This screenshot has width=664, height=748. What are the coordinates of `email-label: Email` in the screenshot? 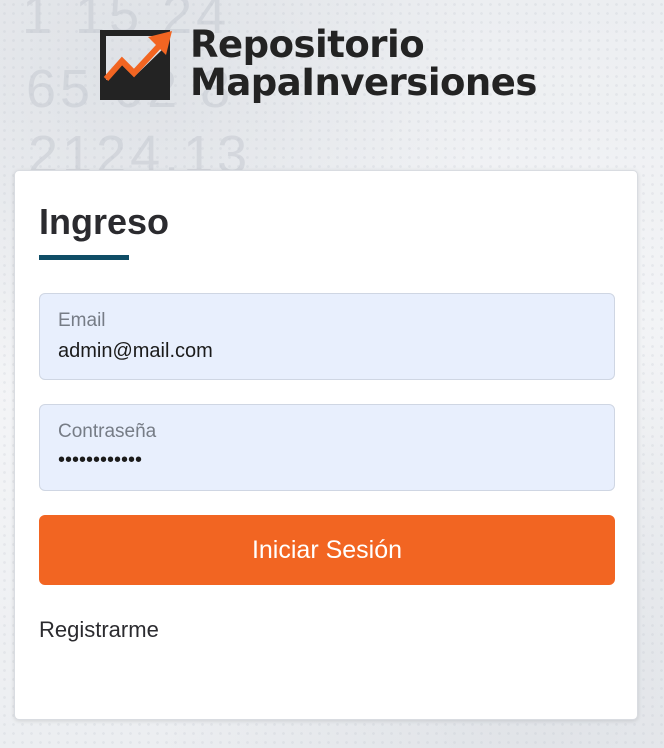 It's located at (82, 320).